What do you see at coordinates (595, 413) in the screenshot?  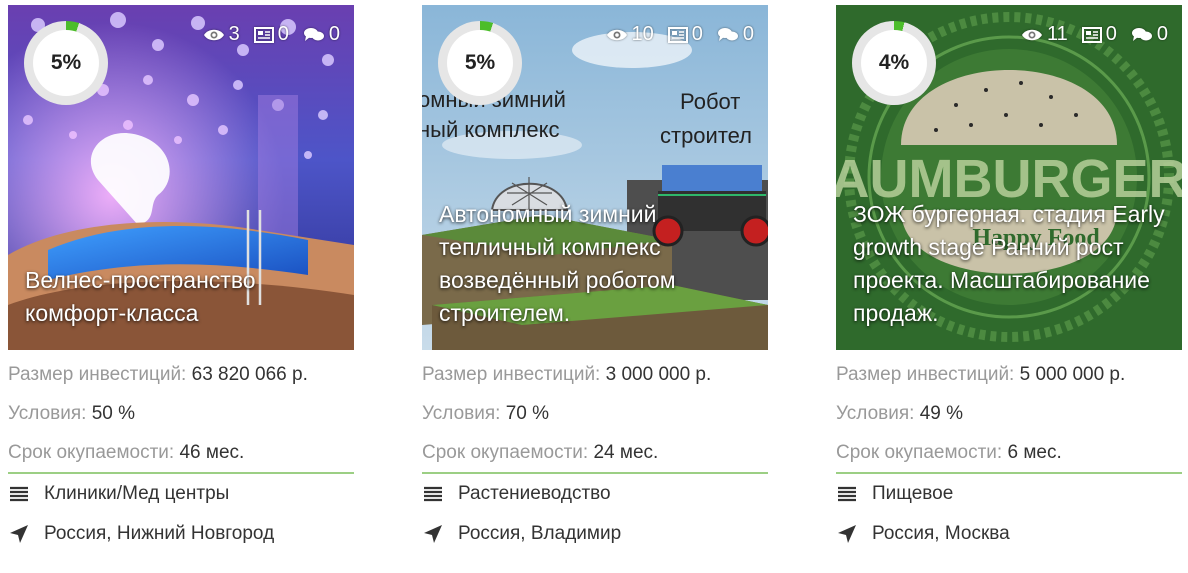 I see `conditions-row: Условия: 70 %` at bounding box center [595, 413].